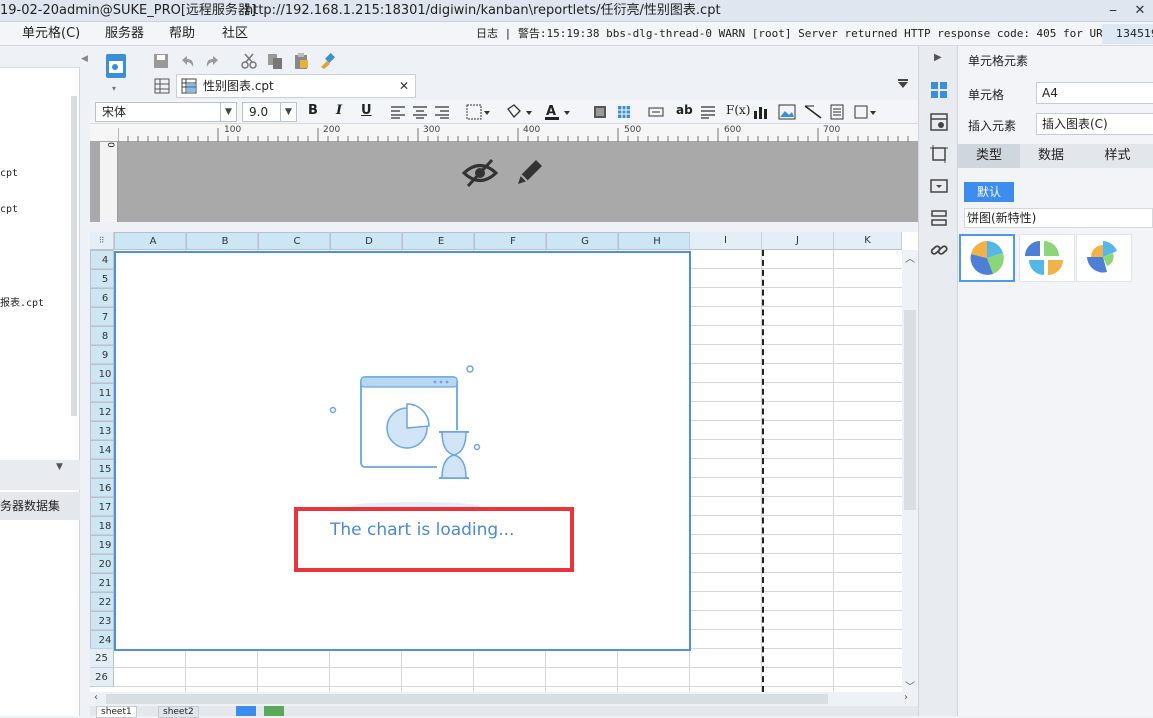 Image resolution: width=1153 pixels, height=718 pixels. What do you see at coordinates (102, 639) in the screenshot?
I see `row-header: 24` at bounding box center [102, 639].